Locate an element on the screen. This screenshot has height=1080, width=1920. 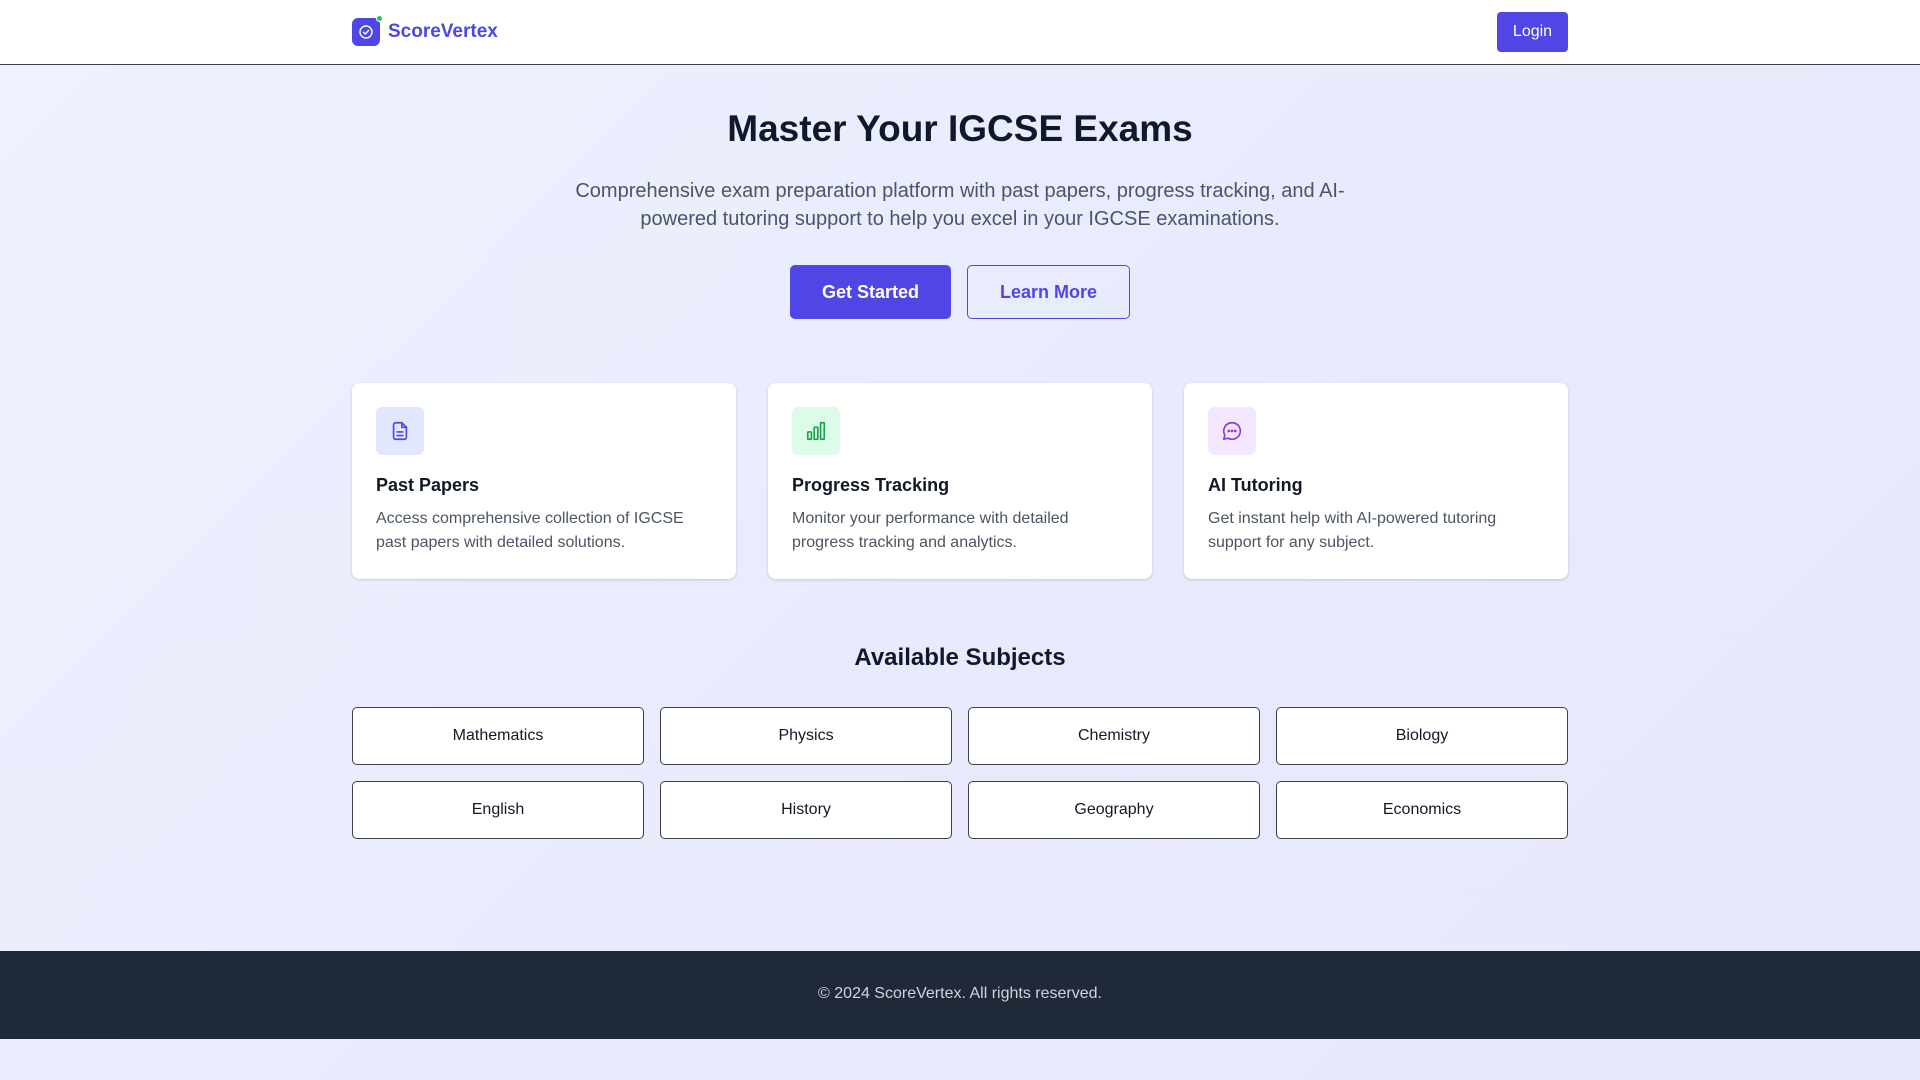
brand-link: ScoreVertex is located at coordinates (425, 30).